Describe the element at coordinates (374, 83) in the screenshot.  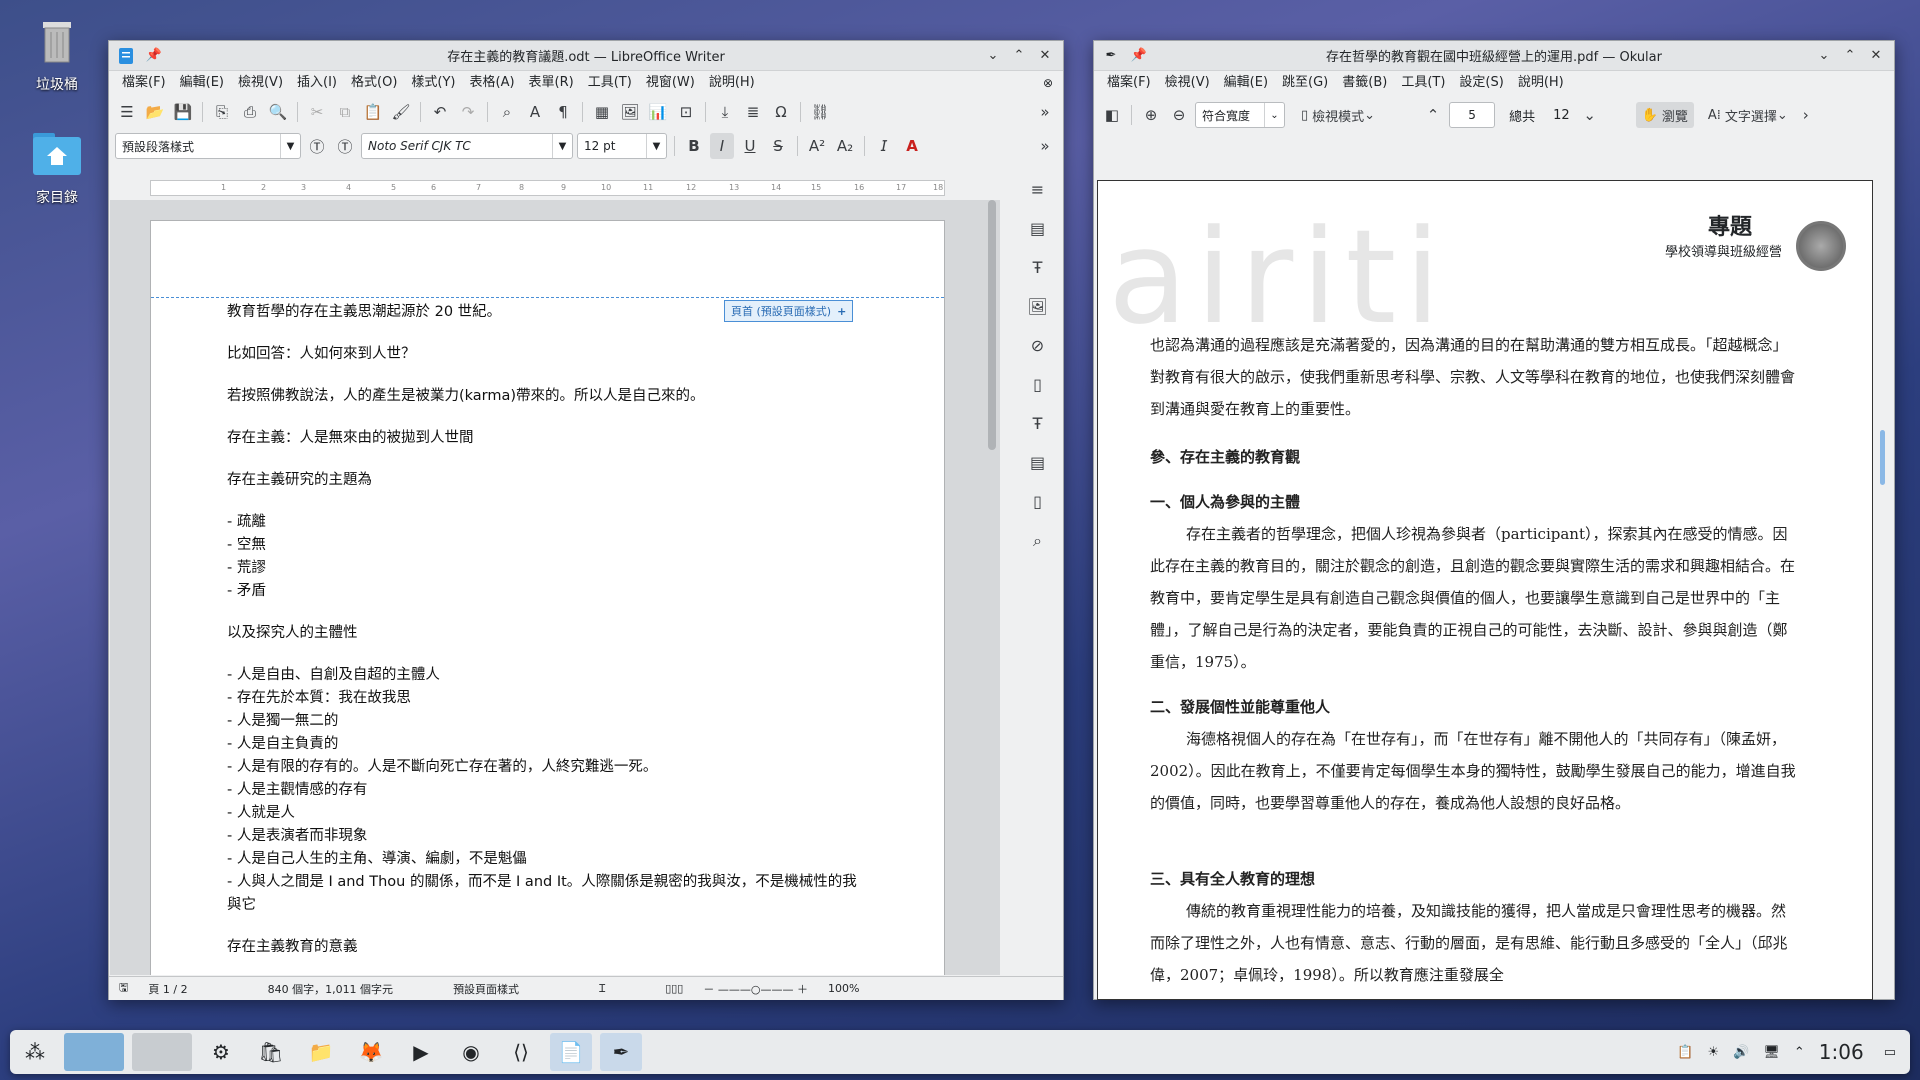
I see `menu-format: 格式(O)` at that location.